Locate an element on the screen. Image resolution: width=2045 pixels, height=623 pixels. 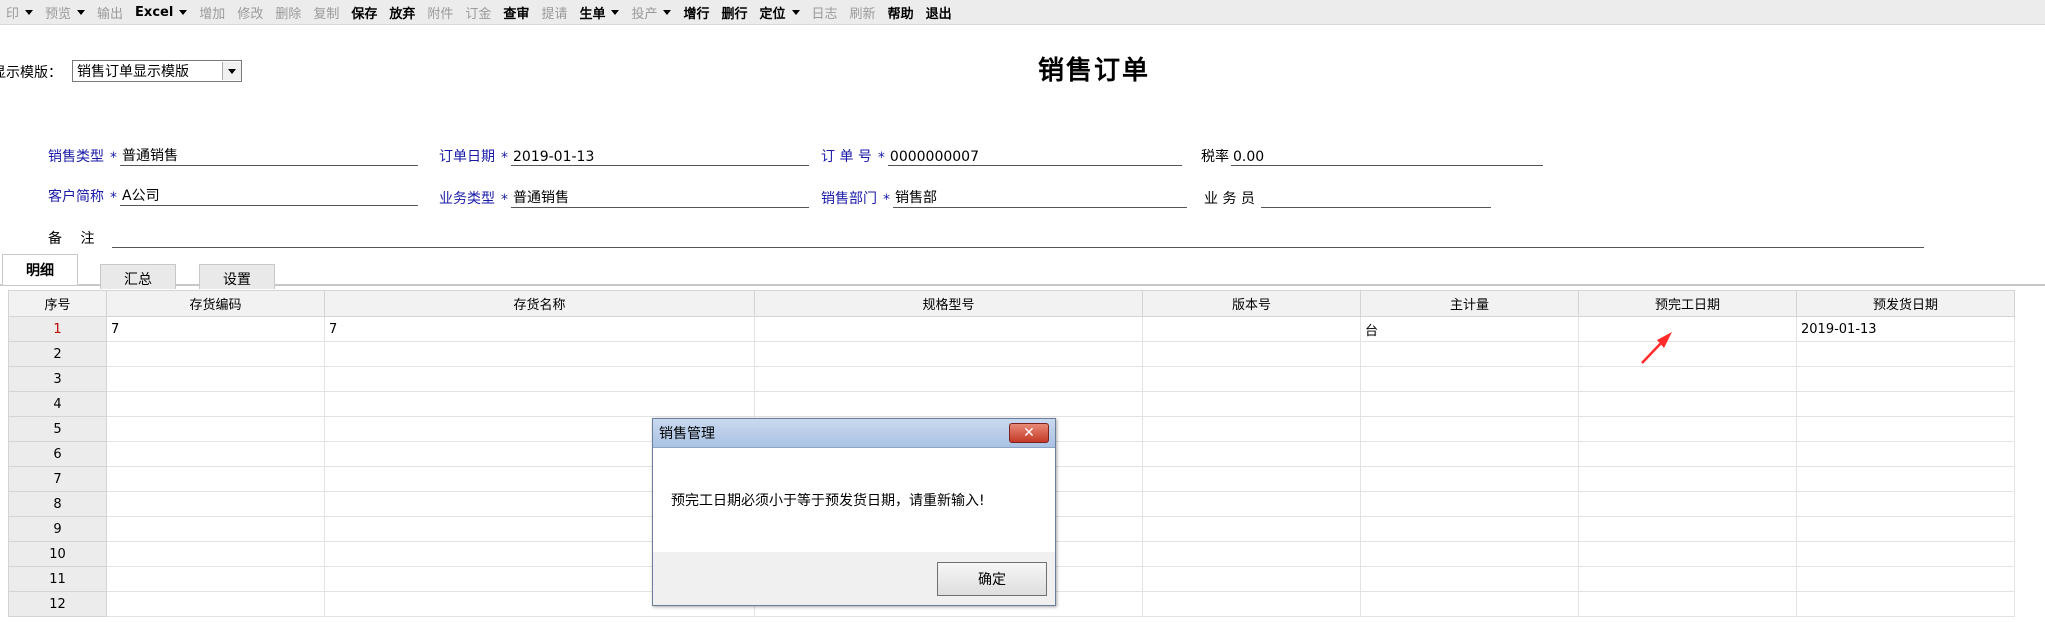
toolbar-item-4: 增加 is located at coordinates (212, 12).